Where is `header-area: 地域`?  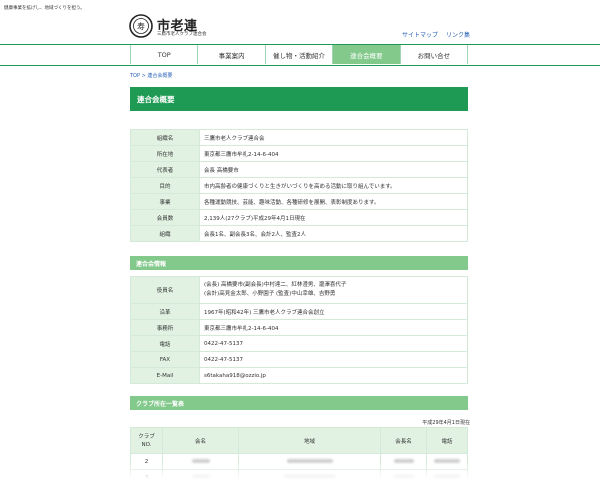 header-area: 地域 is located at coordinates (309, 440).